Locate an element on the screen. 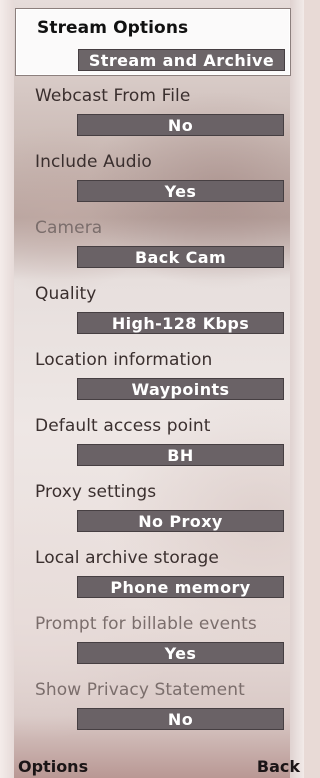  setting-prompt-billable-events: Prompt for billable events Yes is located at coordinates (153, 637).